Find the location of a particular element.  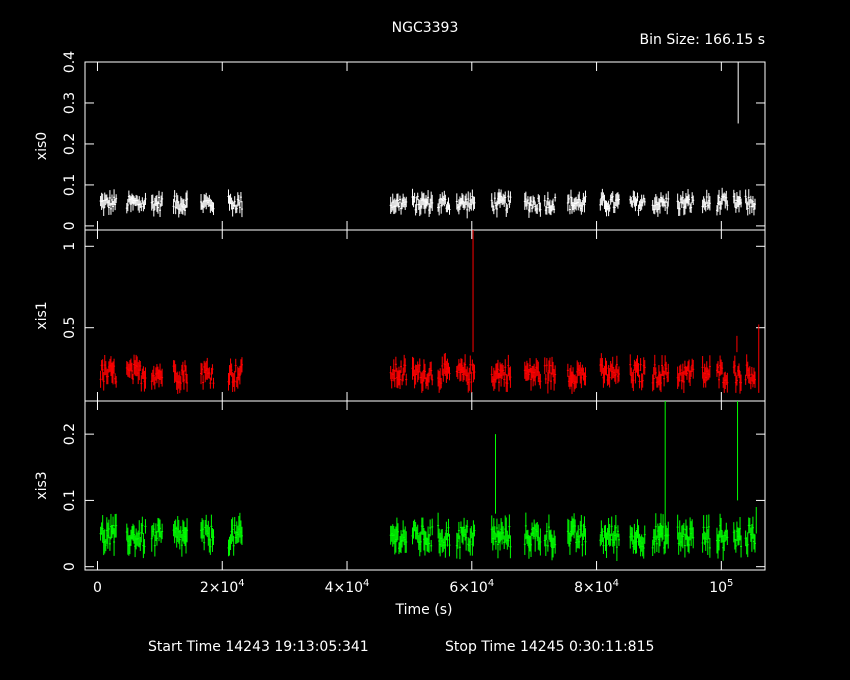

x-tick-label: 0 is located at coordinates (97, 588).